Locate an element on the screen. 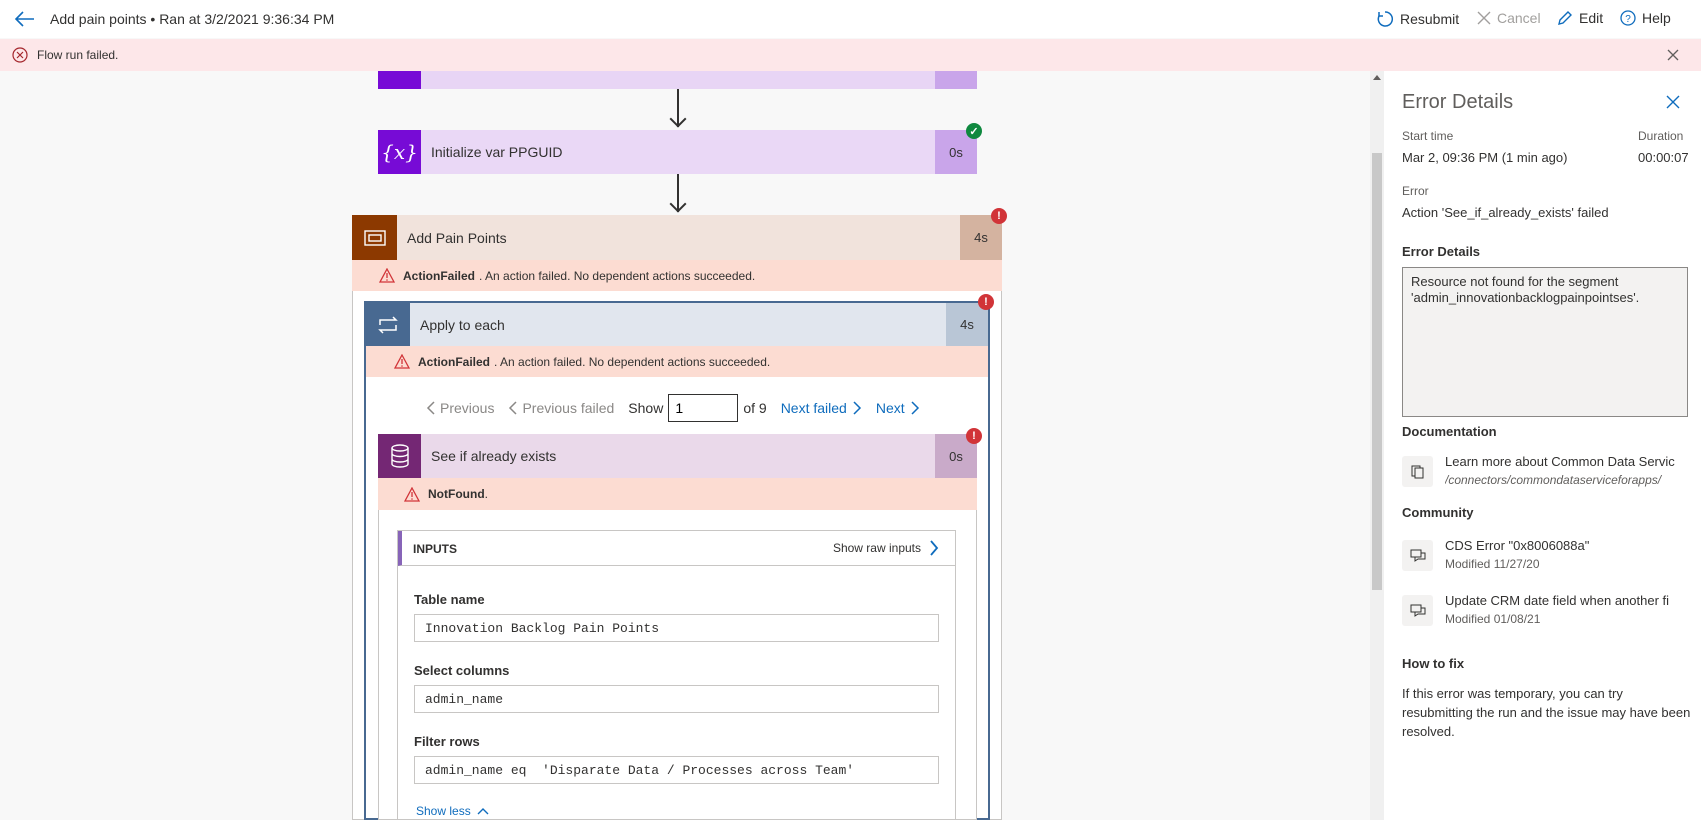 This screenshot has width=1701, height=820. field-label: Select columns is located at coordinates (462, 670).